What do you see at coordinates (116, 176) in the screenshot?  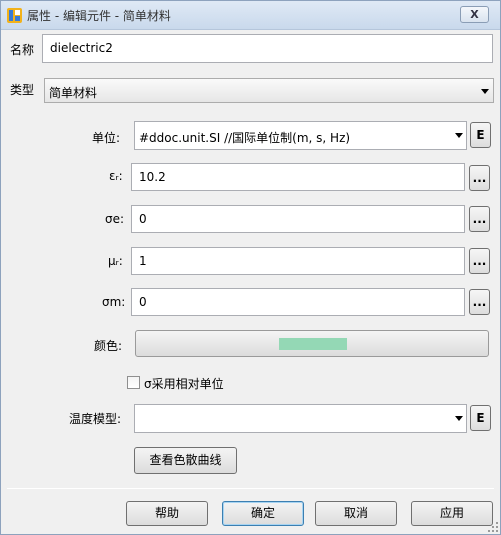 I see `epsilon-label: εᵣ:` at bounding box center [116, 176].